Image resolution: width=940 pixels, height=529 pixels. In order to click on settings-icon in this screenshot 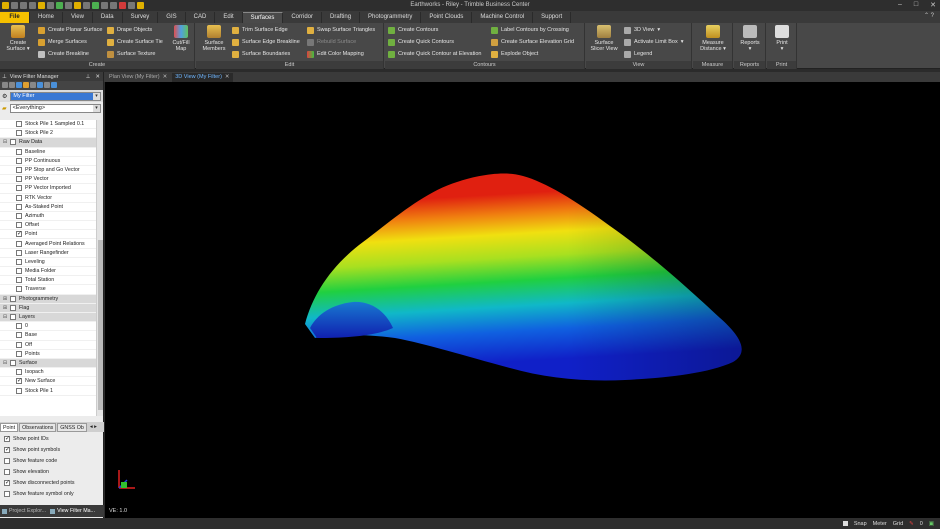, I will do `click(47, 85)`.